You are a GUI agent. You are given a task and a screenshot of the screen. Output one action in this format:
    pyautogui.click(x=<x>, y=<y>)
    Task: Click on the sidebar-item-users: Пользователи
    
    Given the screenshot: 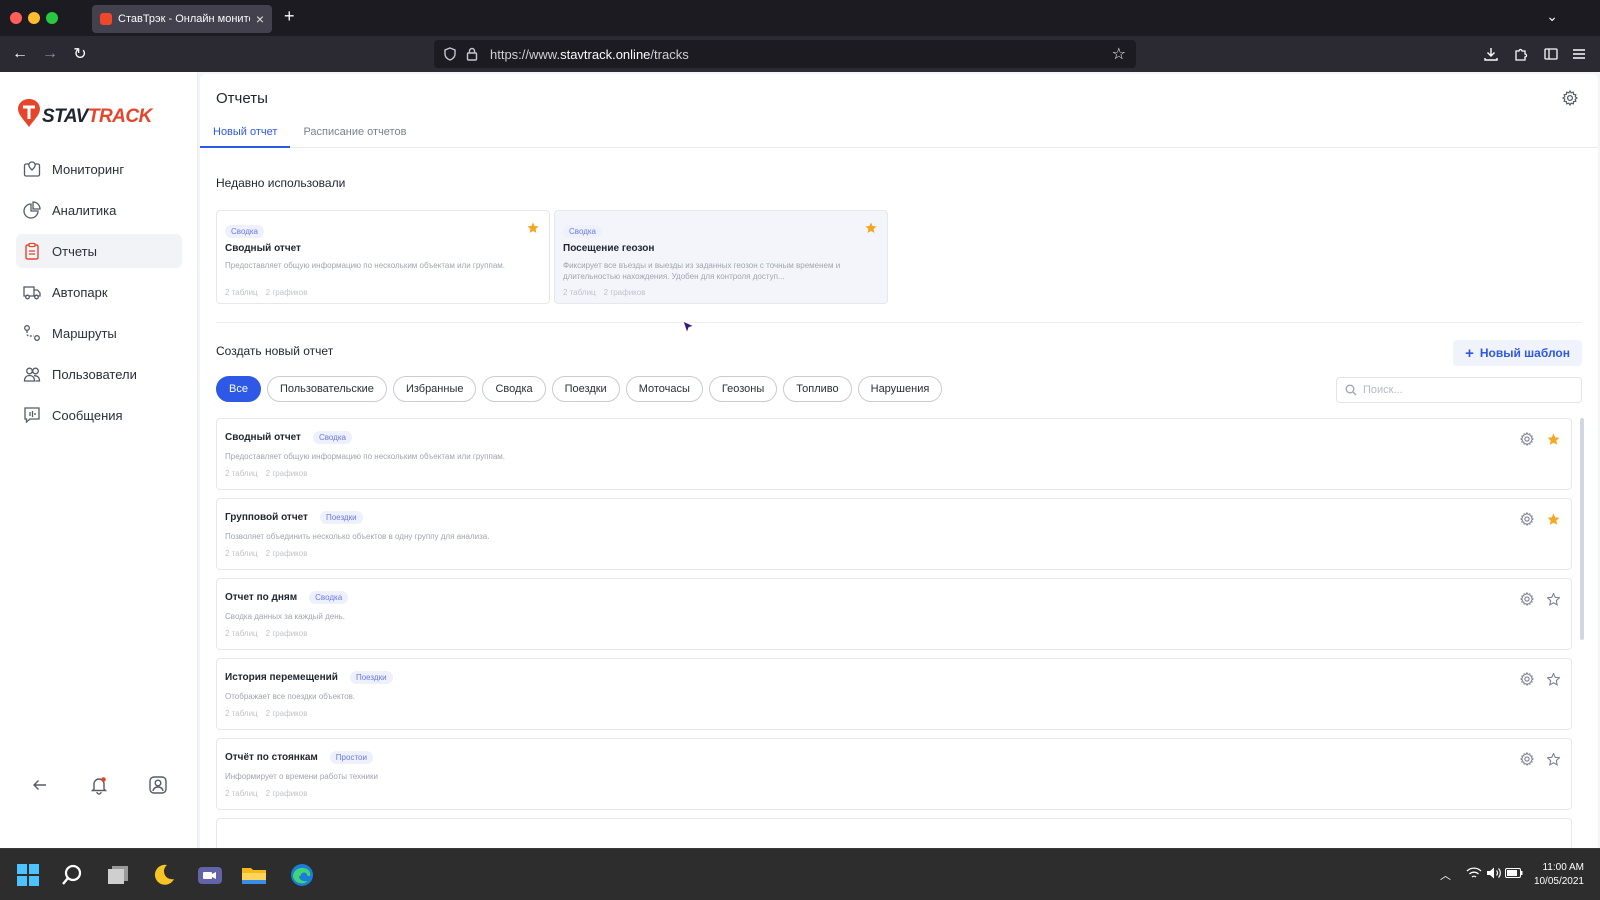 What is the action you would take?
    pyautogui.click(x=99, y=374)
    